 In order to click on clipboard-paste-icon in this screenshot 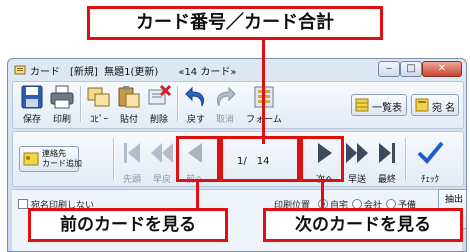, I will do `click(129, 97)`.